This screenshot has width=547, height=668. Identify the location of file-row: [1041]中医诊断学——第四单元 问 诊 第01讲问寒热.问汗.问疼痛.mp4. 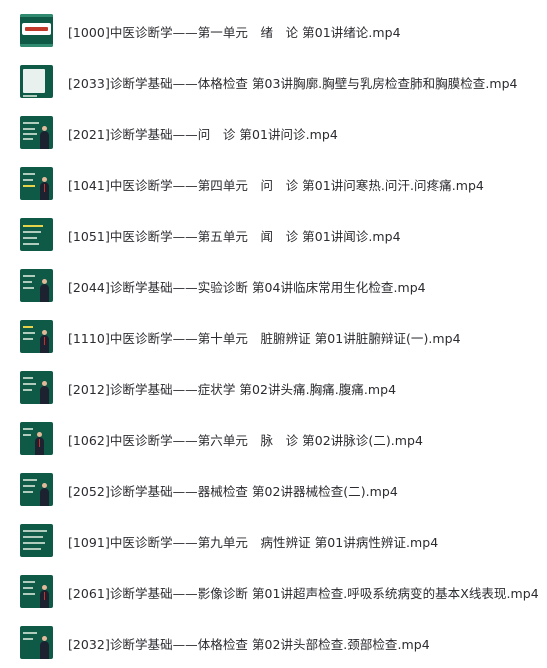
(273, 183).